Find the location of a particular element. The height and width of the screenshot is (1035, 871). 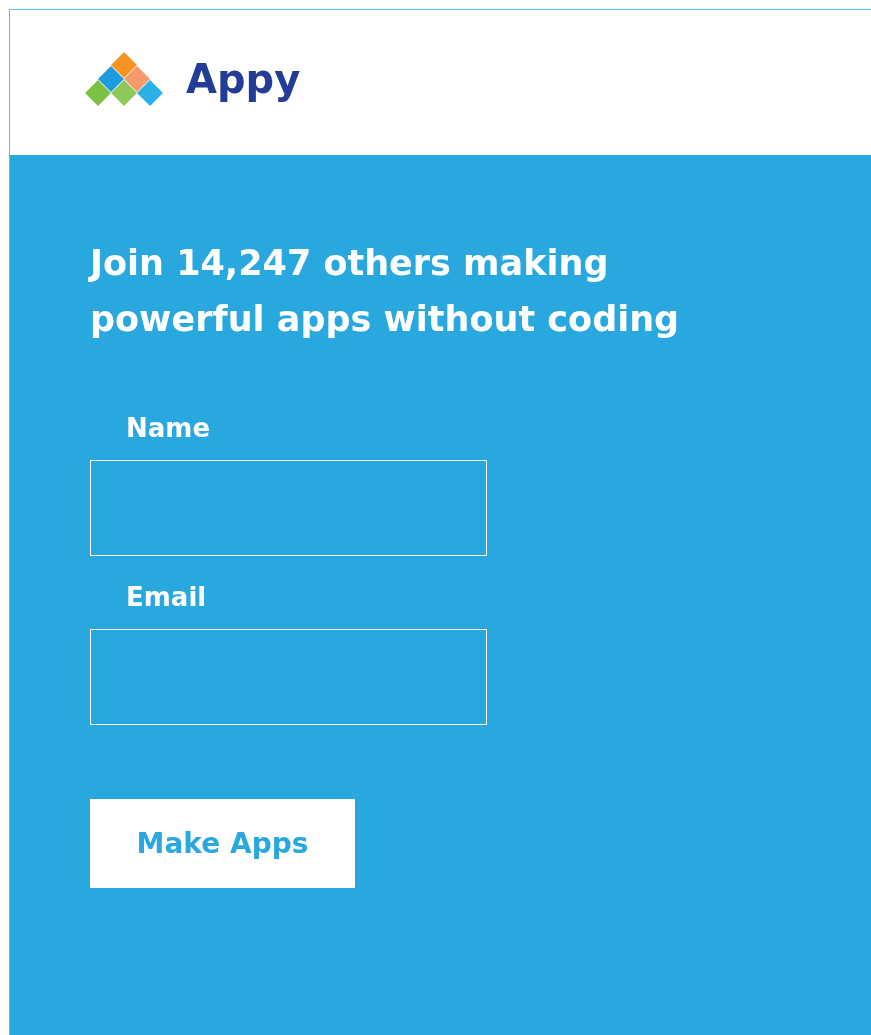

field-label: Email is located at coordinates (166, 597).